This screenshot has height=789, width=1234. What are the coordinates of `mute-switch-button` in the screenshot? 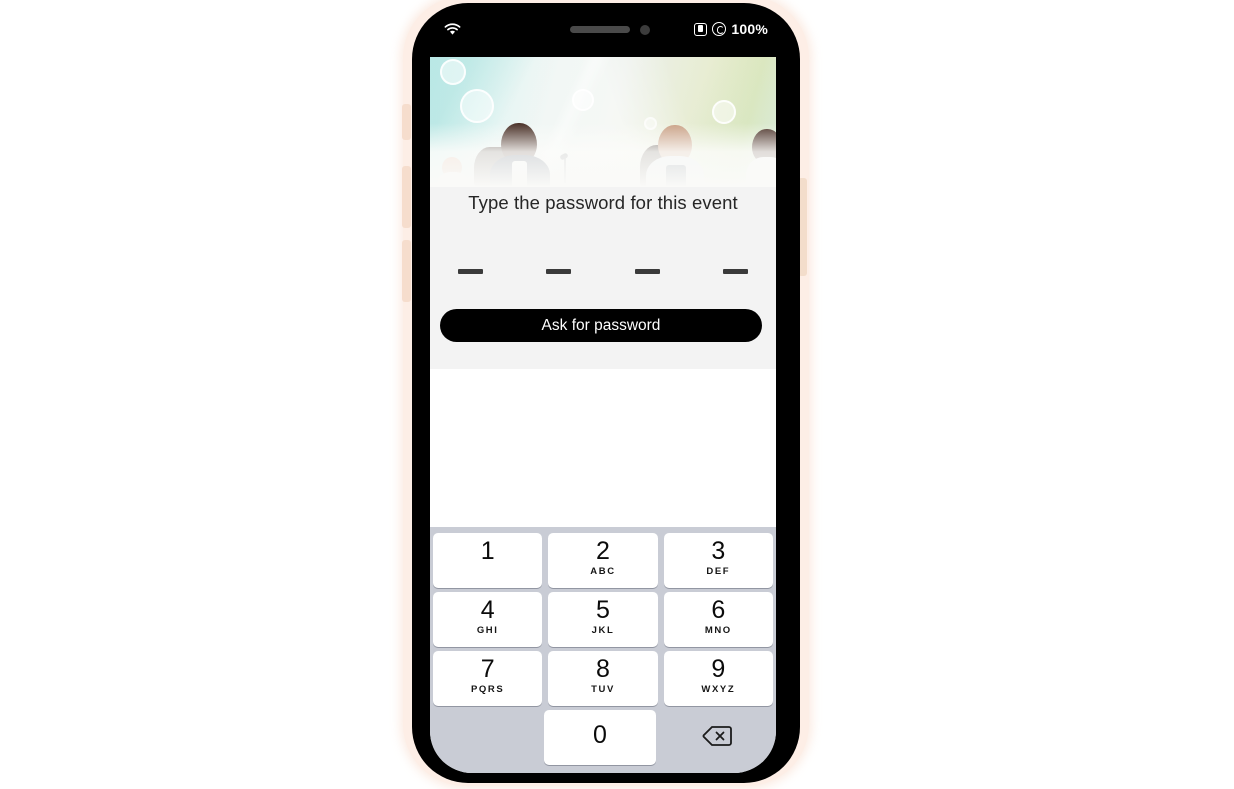 It's located at (406, 122).